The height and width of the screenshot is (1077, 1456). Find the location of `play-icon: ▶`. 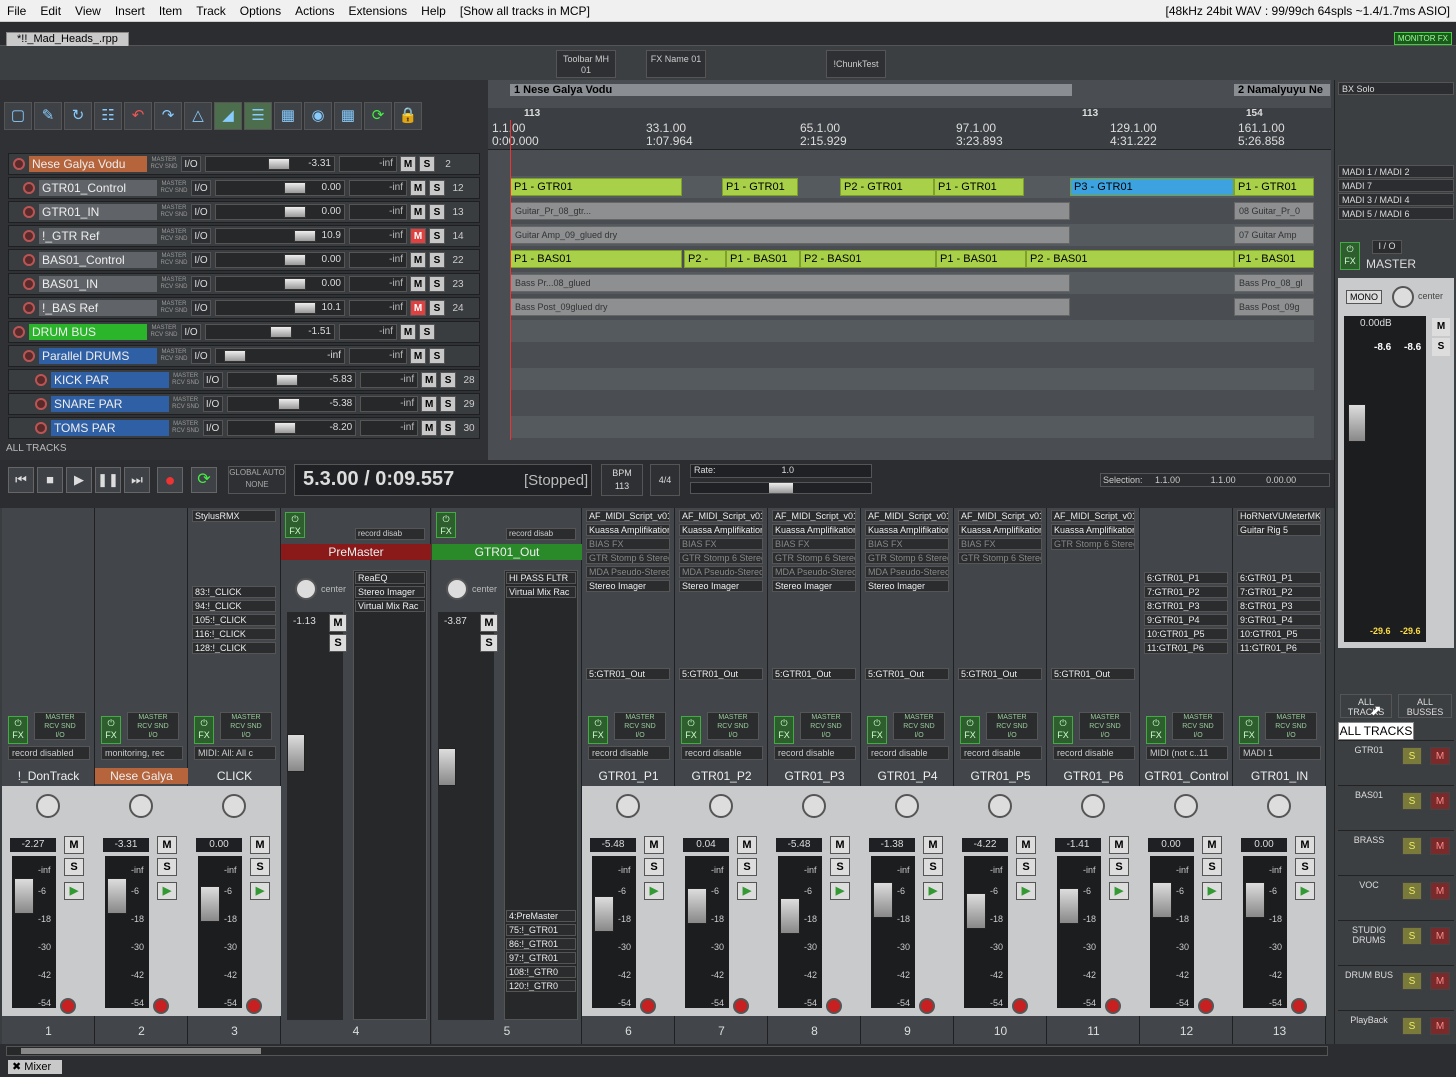

play-icon: ▶ is located at coordinates (167, 891).